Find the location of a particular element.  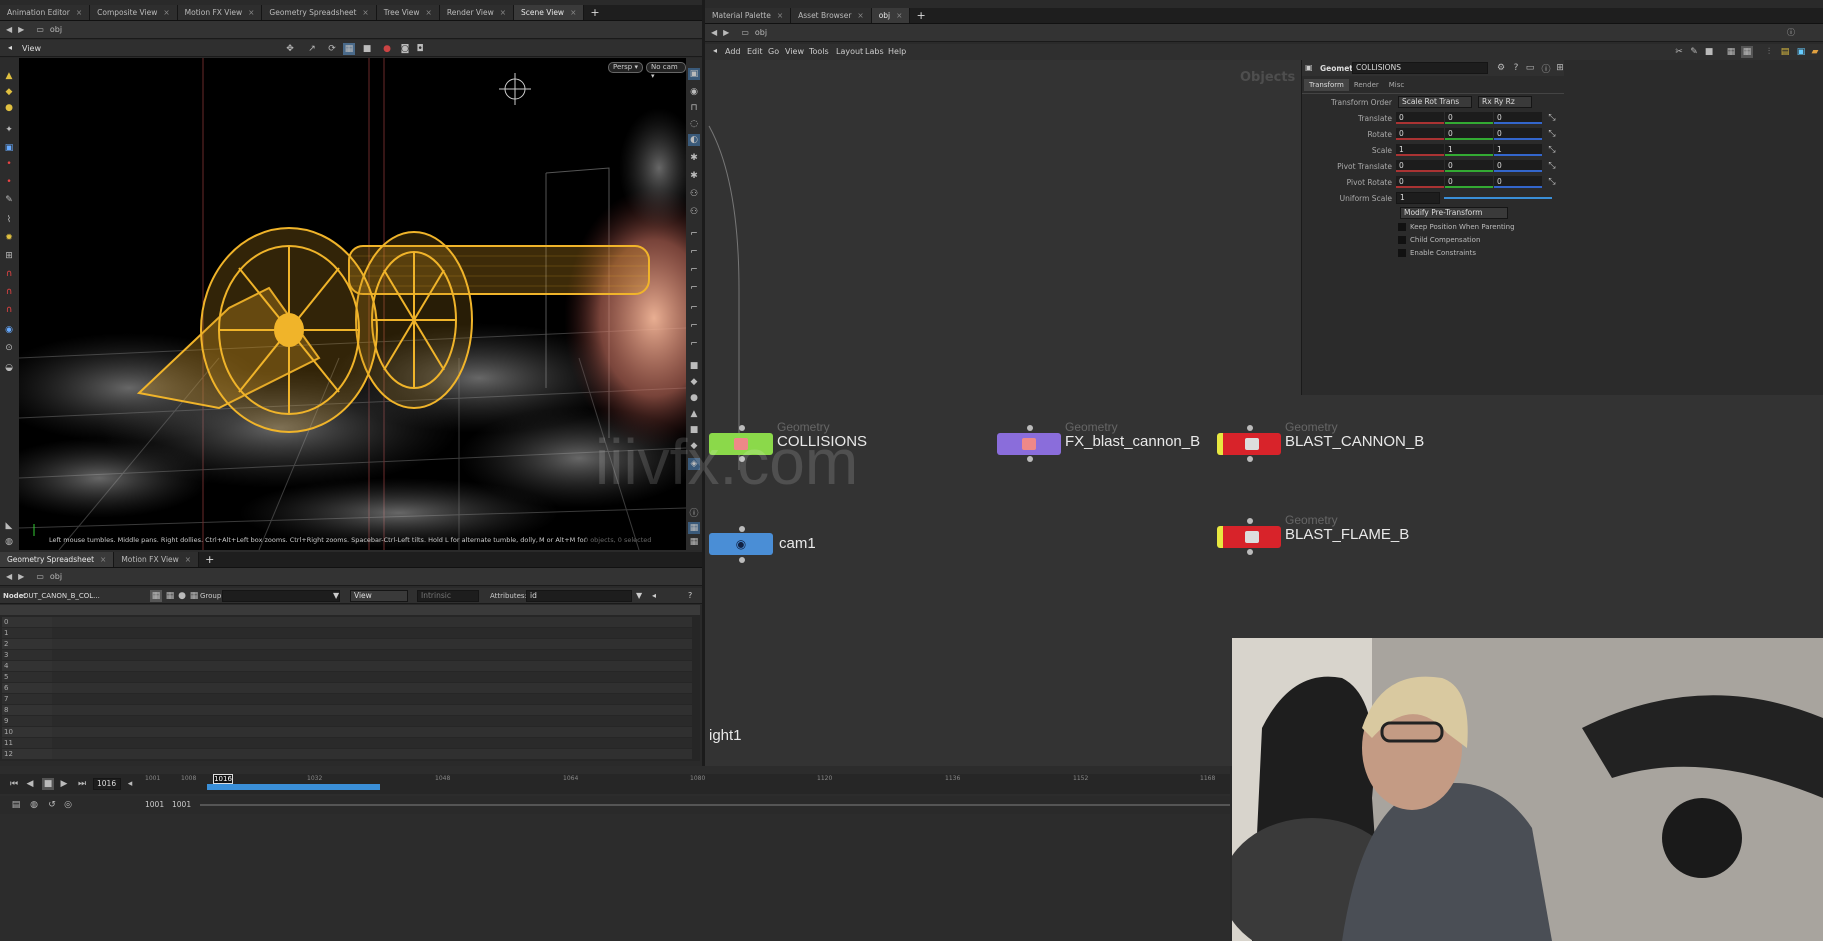

node-cam1: ◉ cam1 is located at coordinates (784, 547).